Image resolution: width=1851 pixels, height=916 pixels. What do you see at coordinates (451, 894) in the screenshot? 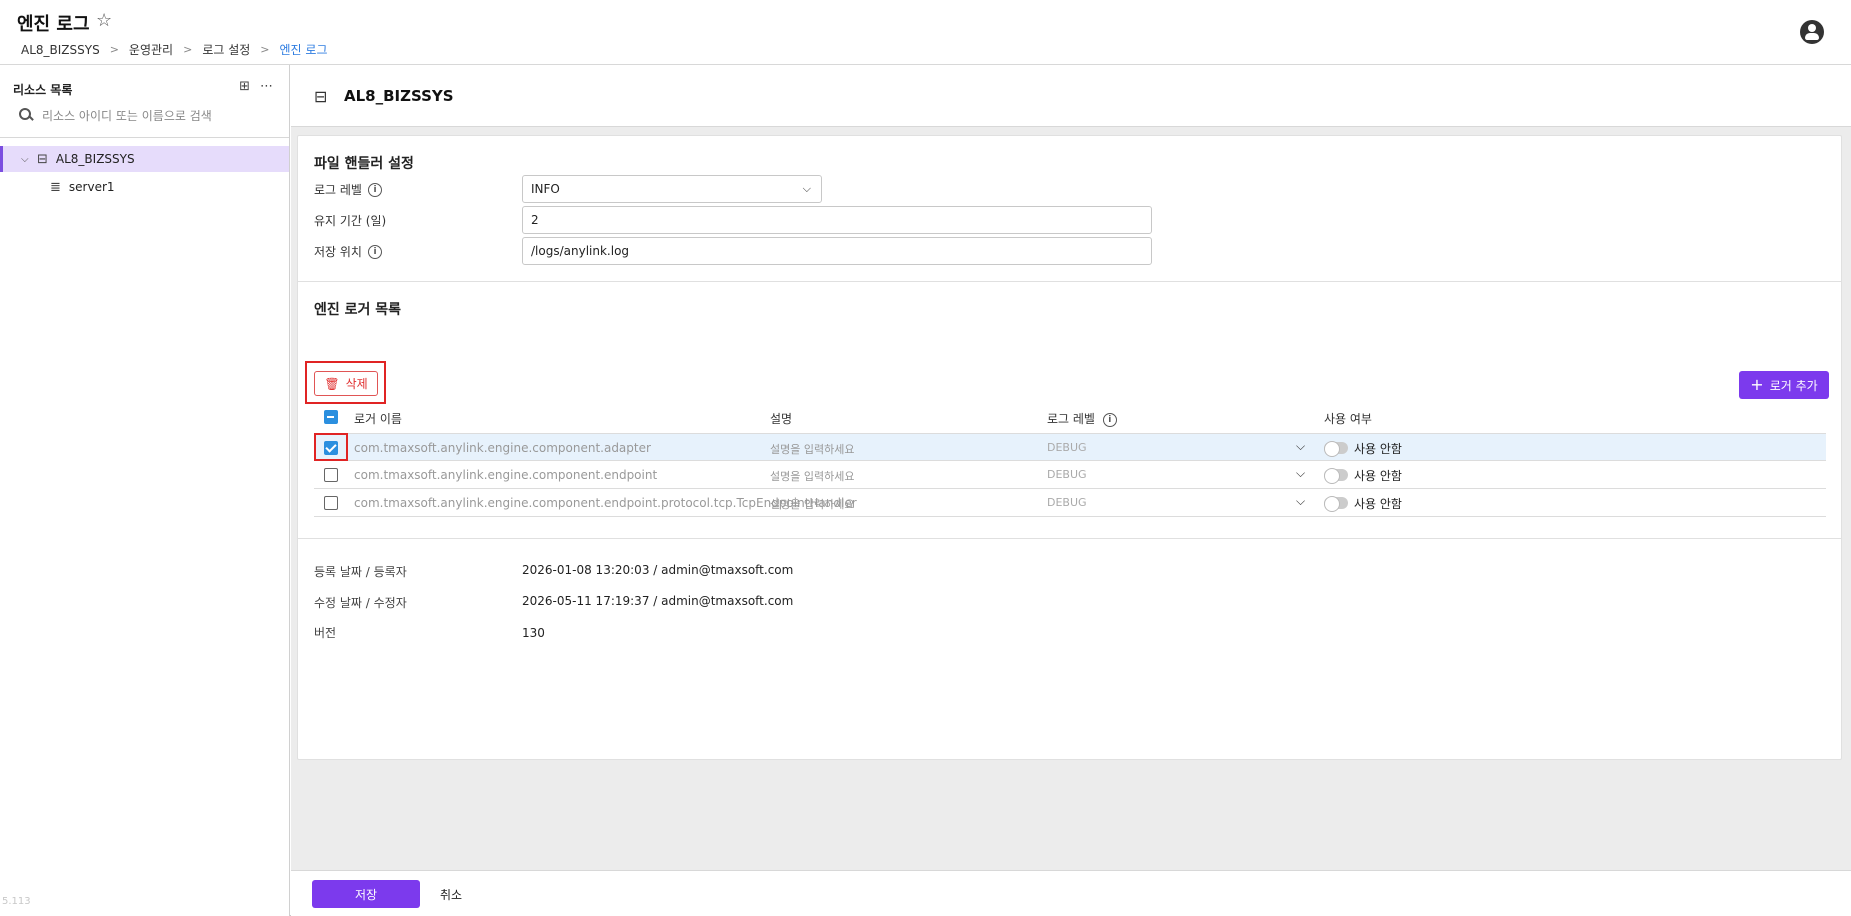
I see `cancel-button: 취소` at bounding box center [451, 894].